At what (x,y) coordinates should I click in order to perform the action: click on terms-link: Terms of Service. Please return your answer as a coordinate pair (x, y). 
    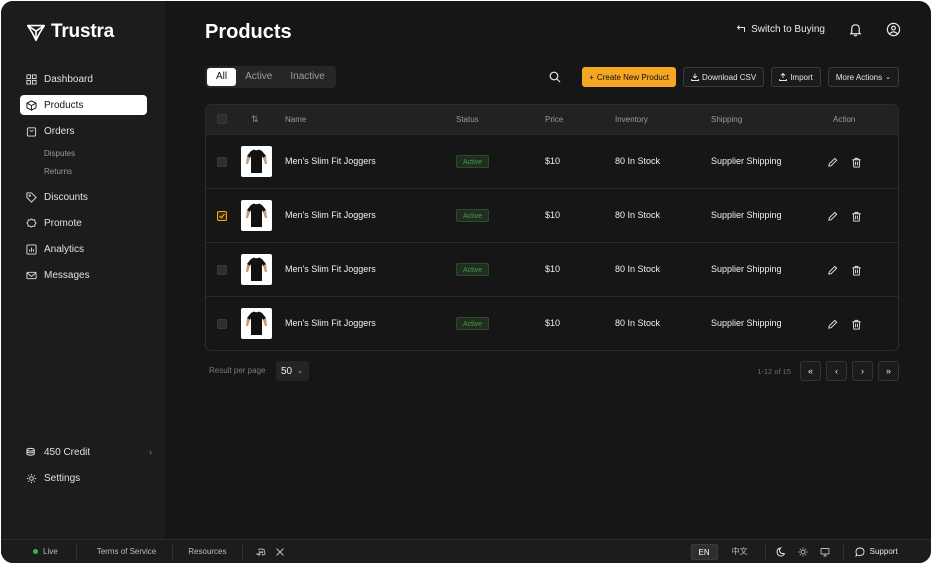
    Looking at the image, I should click on (127, 551).